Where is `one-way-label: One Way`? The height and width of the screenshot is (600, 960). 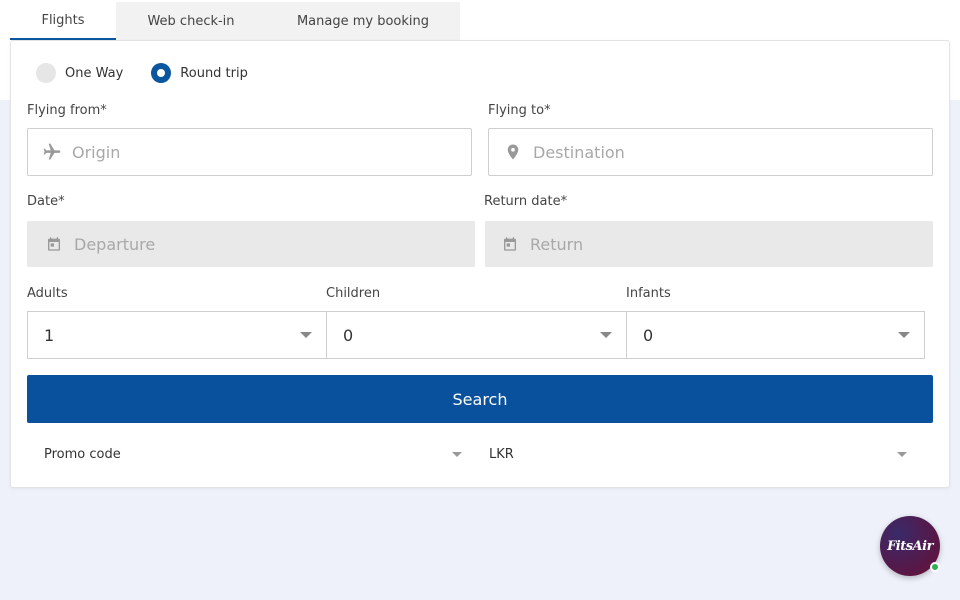 one-way-label: One Way is located at coordinates (94, 73).